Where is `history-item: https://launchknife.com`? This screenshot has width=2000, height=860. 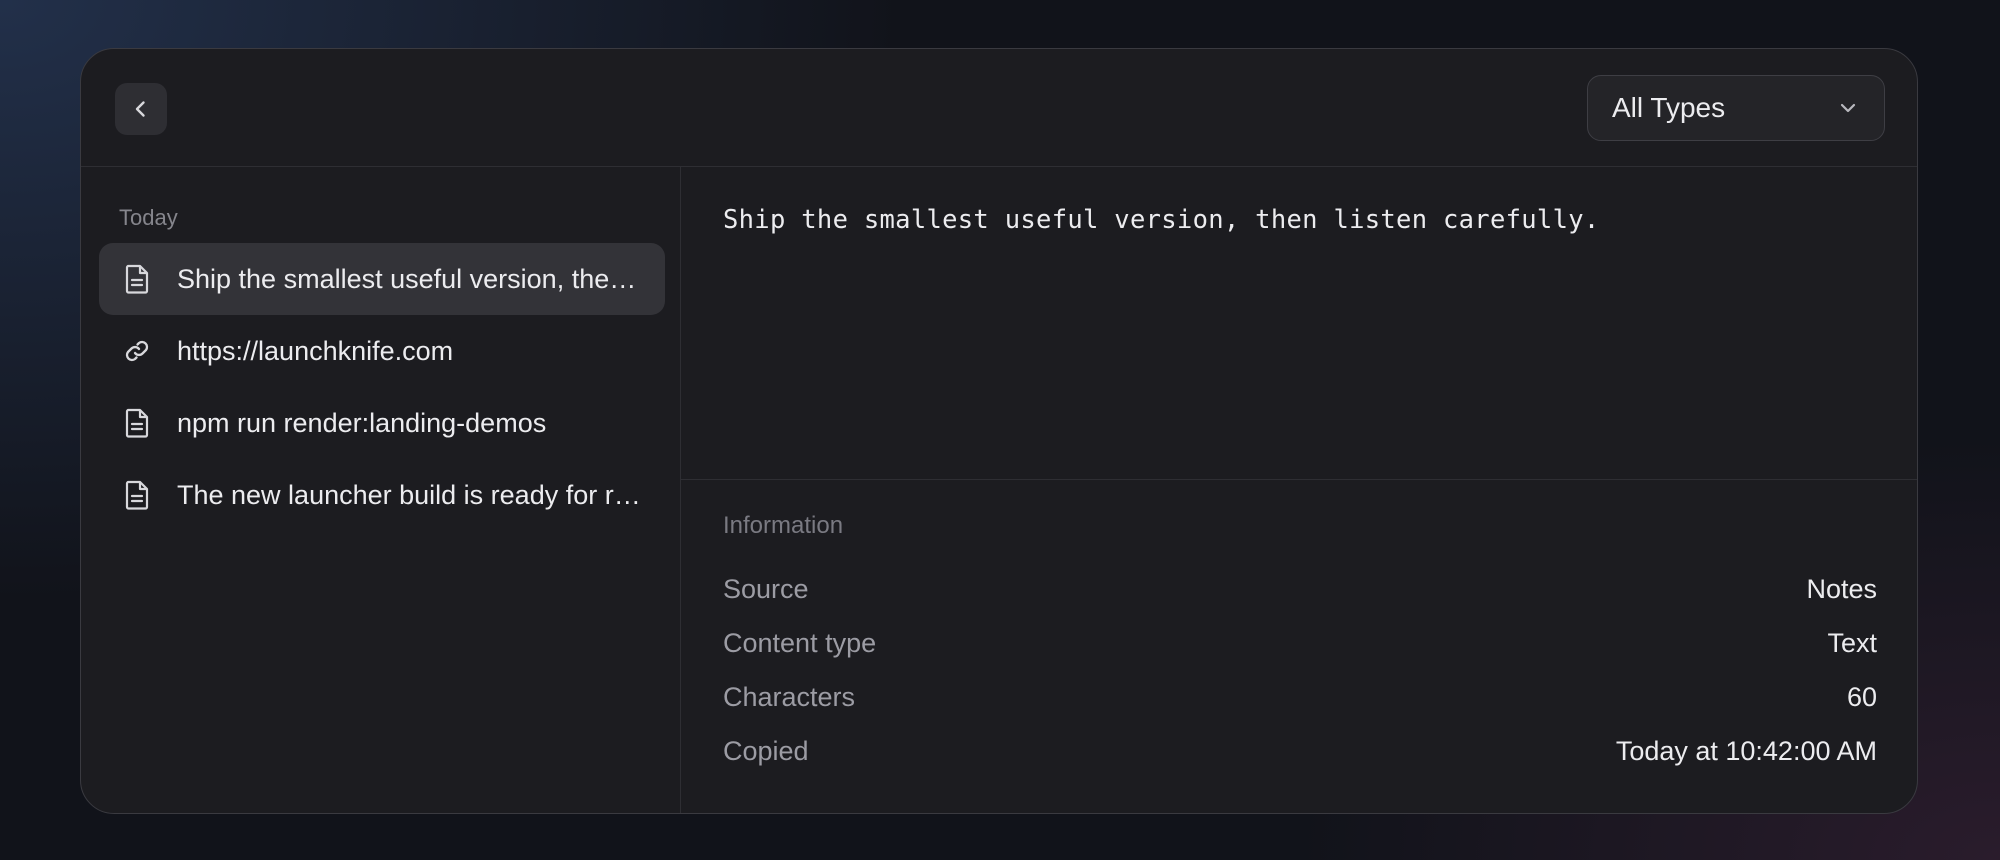
history-item: https://launchknife.com is located at coordinates (382, 351).